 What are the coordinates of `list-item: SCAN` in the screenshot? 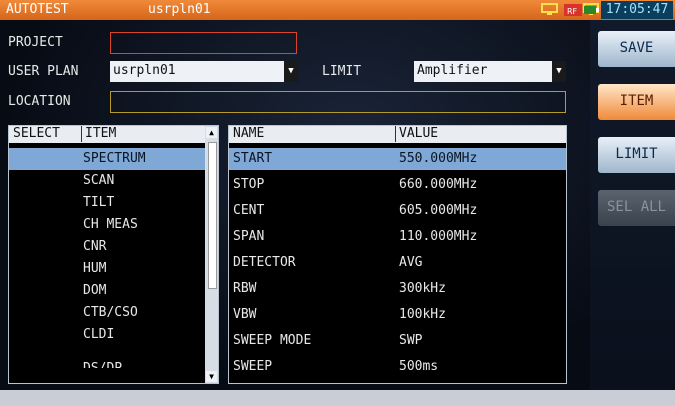 It's located at (107, 181).